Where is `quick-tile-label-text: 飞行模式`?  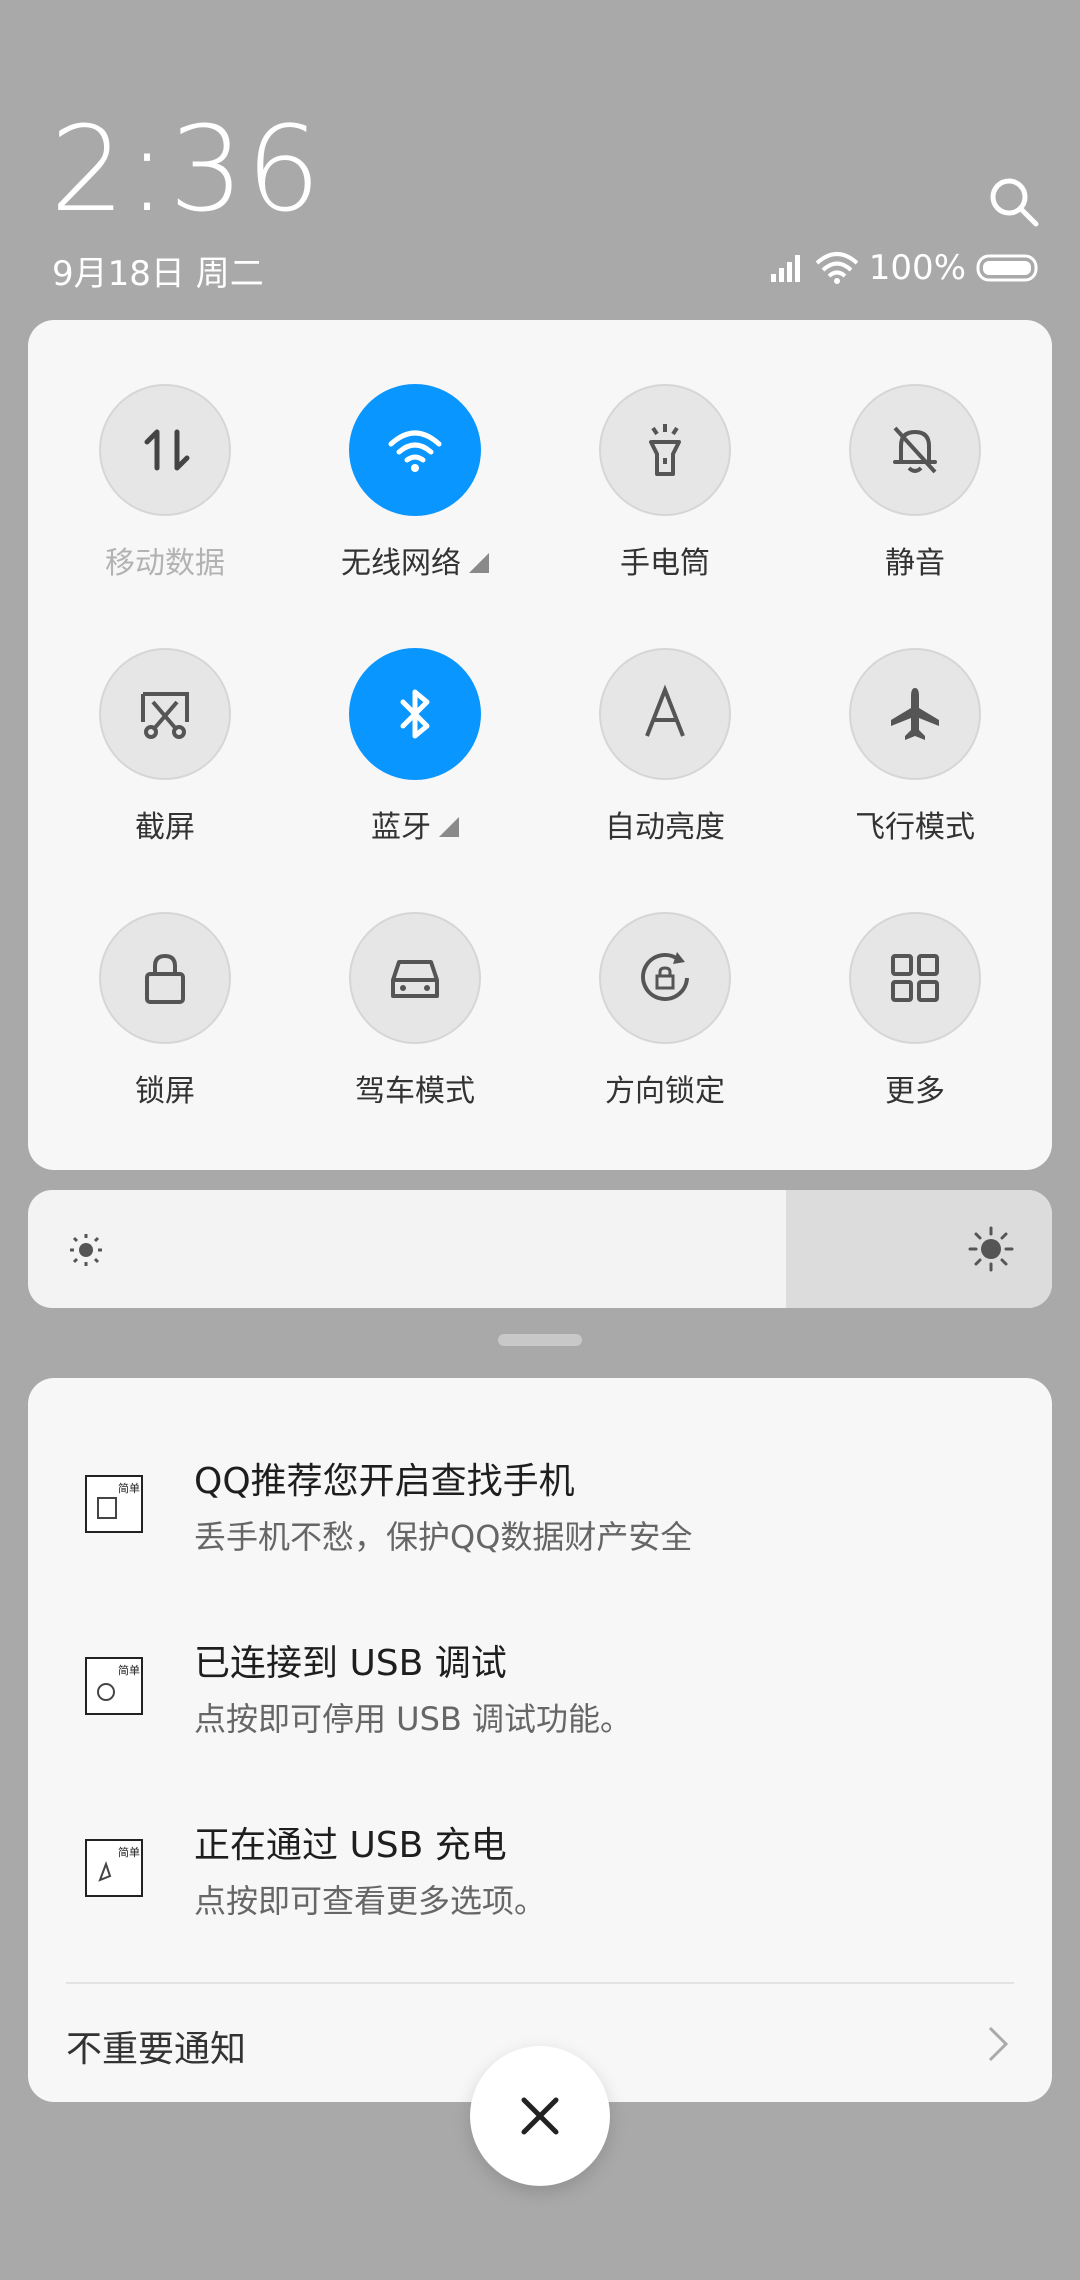
quick-tile-label-text: 飞行模式 is located at coordinates (915, 827).